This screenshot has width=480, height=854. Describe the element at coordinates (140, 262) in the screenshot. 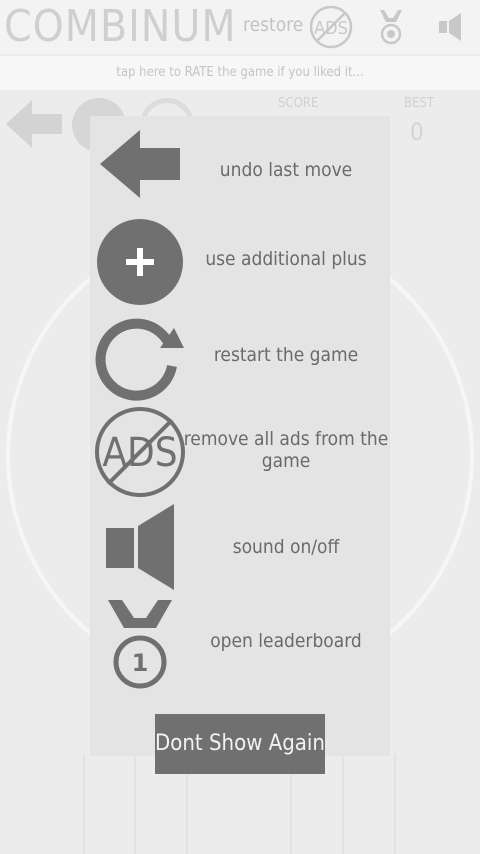

I see `plus-circle-icon` at that location.